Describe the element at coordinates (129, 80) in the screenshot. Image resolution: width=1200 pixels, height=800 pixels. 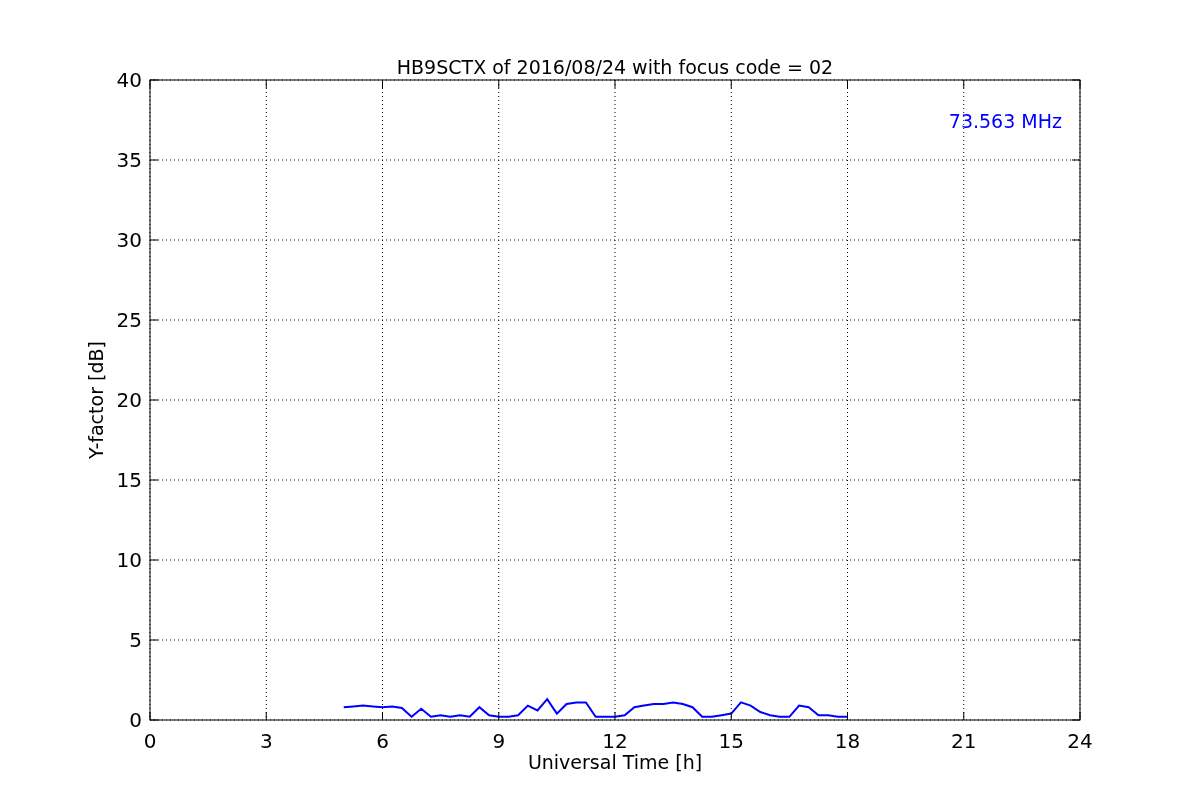
I see `tick-label: 40` at that location.